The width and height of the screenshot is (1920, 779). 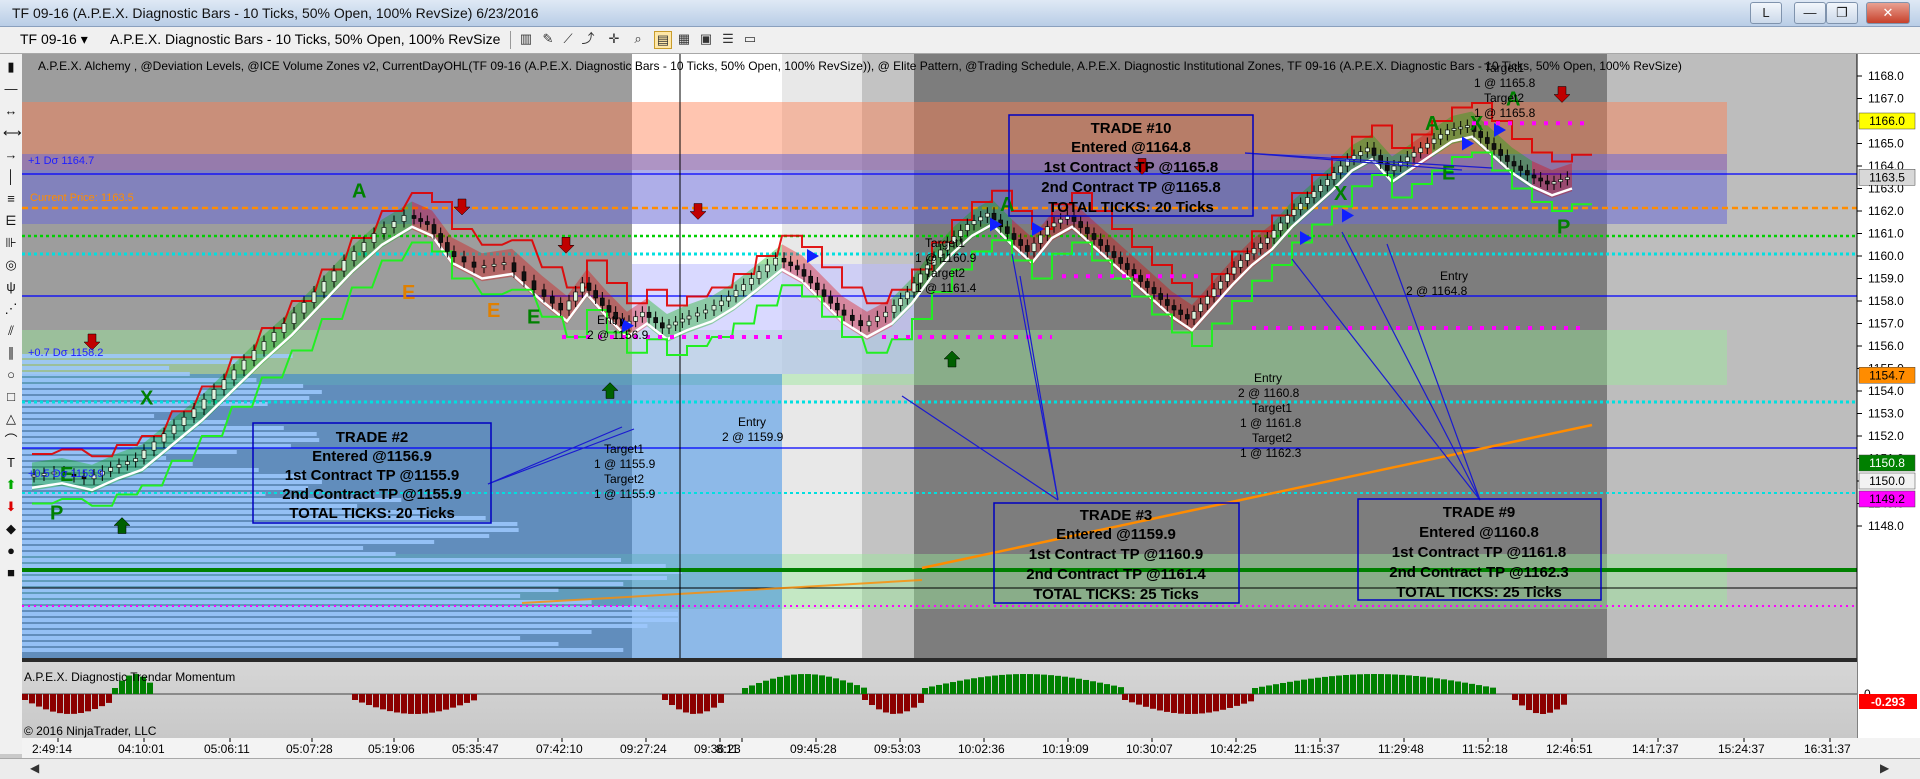 What do you see at coordinates (1886, 324) in the screenshot?
I see `price-tick-label: 1157.0` at bounding box center [1886, 324].